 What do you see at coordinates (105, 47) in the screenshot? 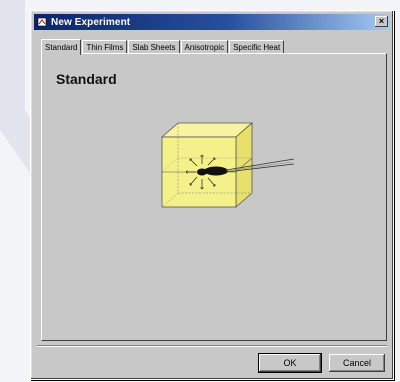
I see `tab-thin-films: Thin Films` at bounding box center [105, 47].